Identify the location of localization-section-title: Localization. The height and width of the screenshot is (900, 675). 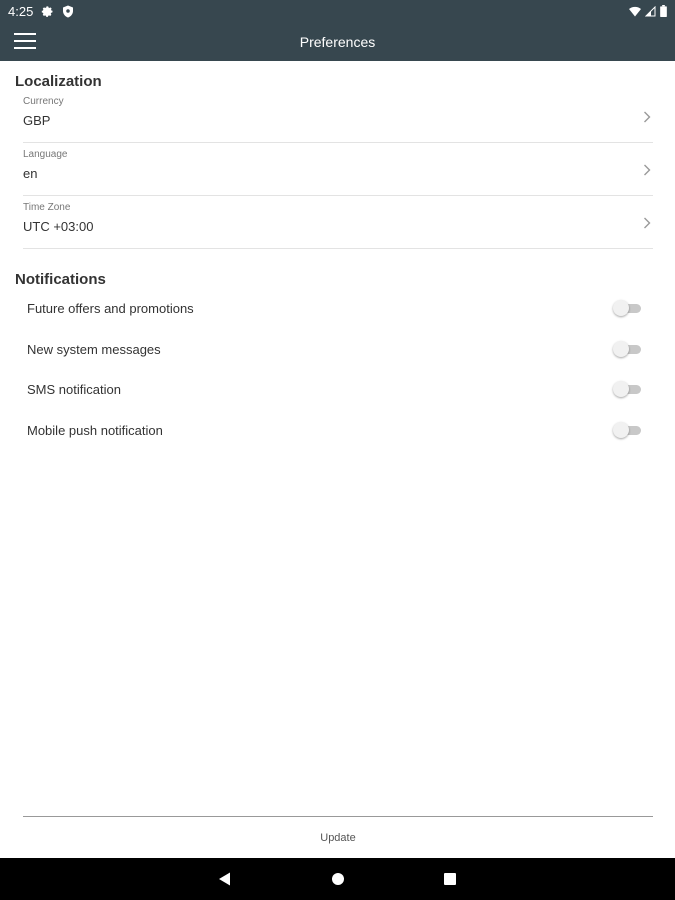
(58, 81).